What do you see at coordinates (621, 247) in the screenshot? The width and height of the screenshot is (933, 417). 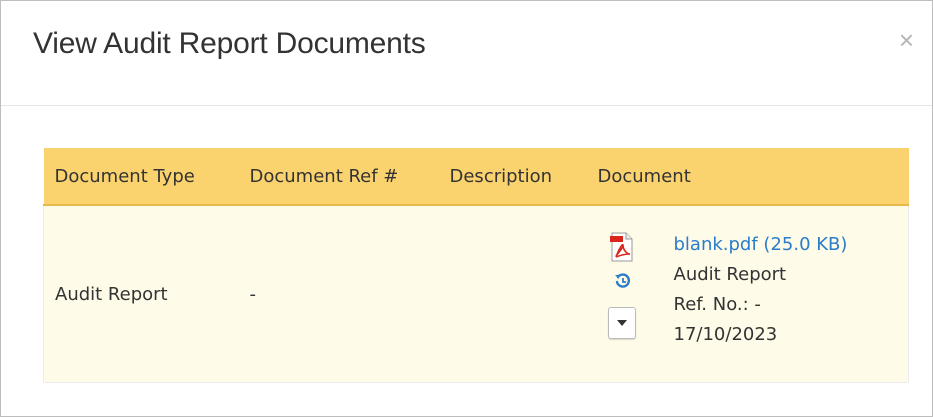 I see `pdf-file-icon` at bounding box center [621, 247].